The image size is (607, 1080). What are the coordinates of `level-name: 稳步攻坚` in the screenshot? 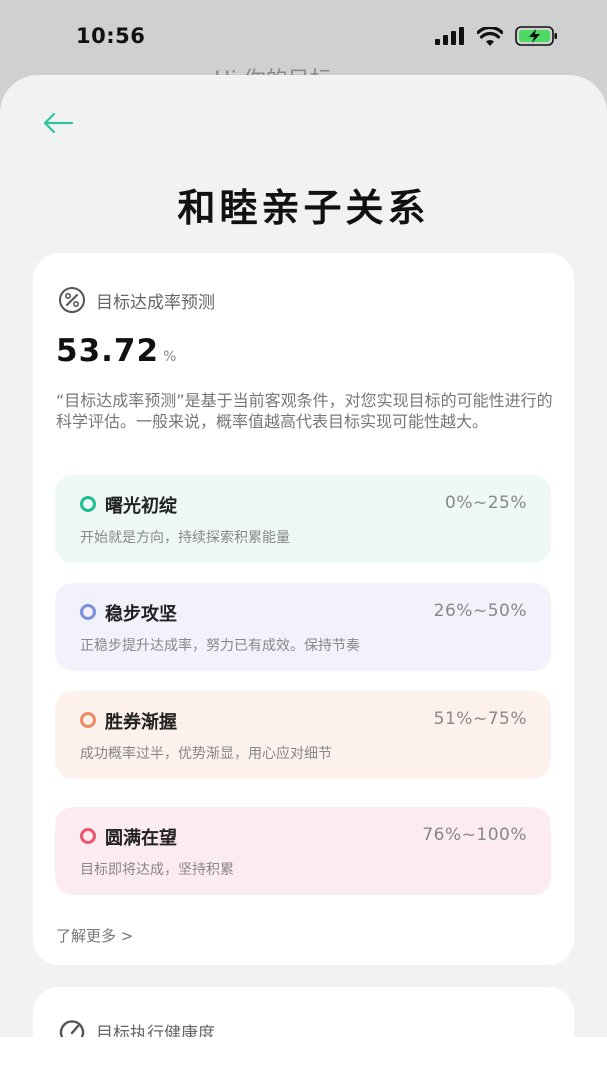 It's located at (141, 614).